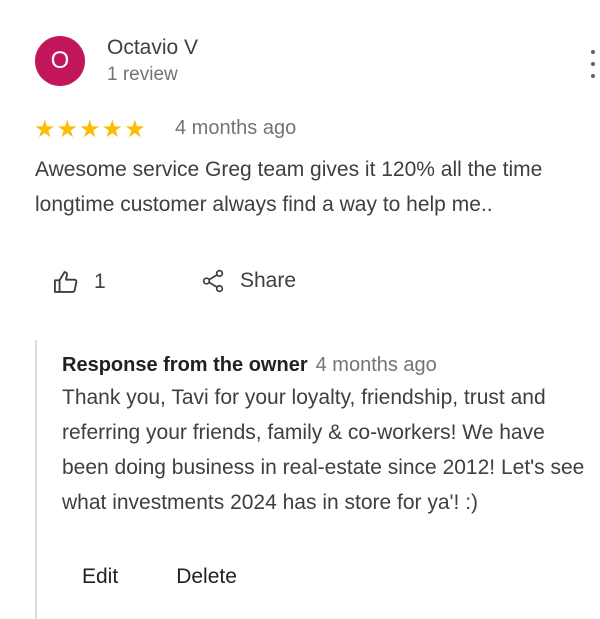 Image resolution: width=600 pixels, height=619 pixels. Describe the element at coordinates (100, 281) in the screenshot. I see `like-count: 1` at that location.